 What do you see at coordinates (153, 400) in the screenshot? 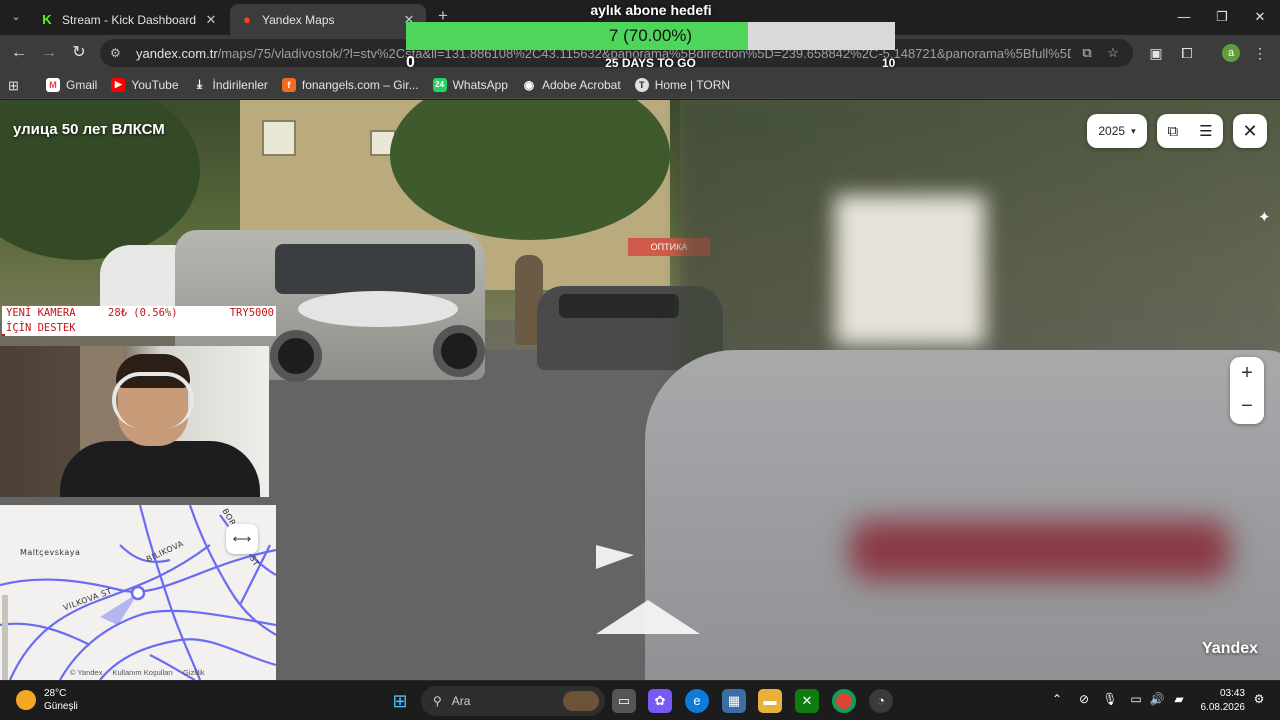
I see `headset` at bounding box center [153, 400].